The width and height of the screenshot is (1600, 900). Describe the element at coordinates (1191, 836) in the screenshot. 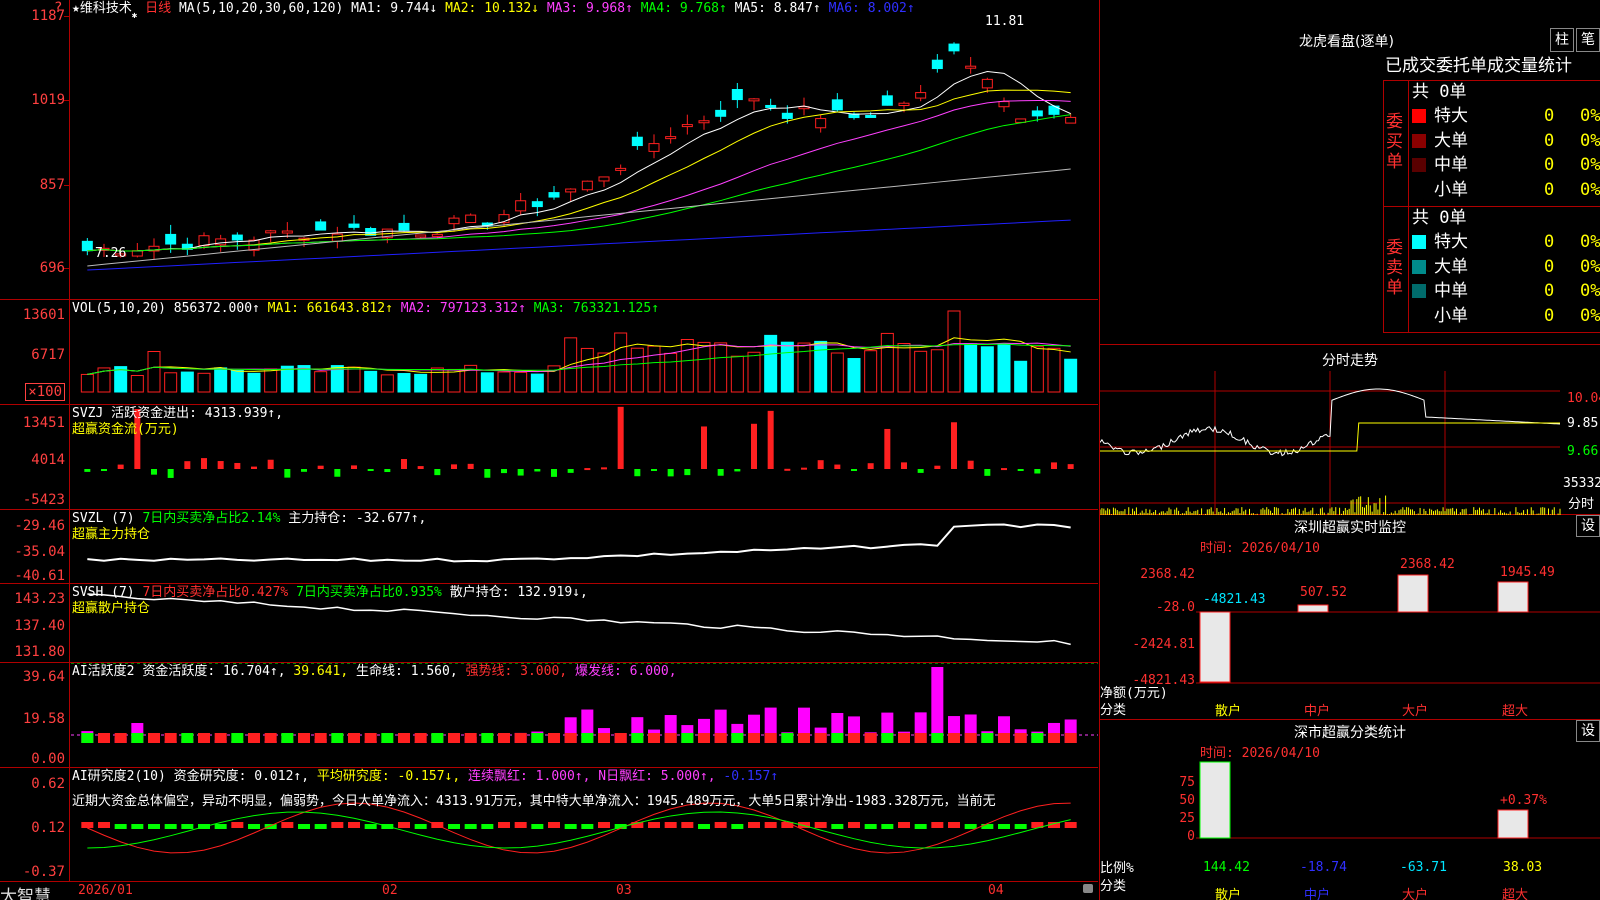

I see `sz-class-axis-label: 0` at that location.